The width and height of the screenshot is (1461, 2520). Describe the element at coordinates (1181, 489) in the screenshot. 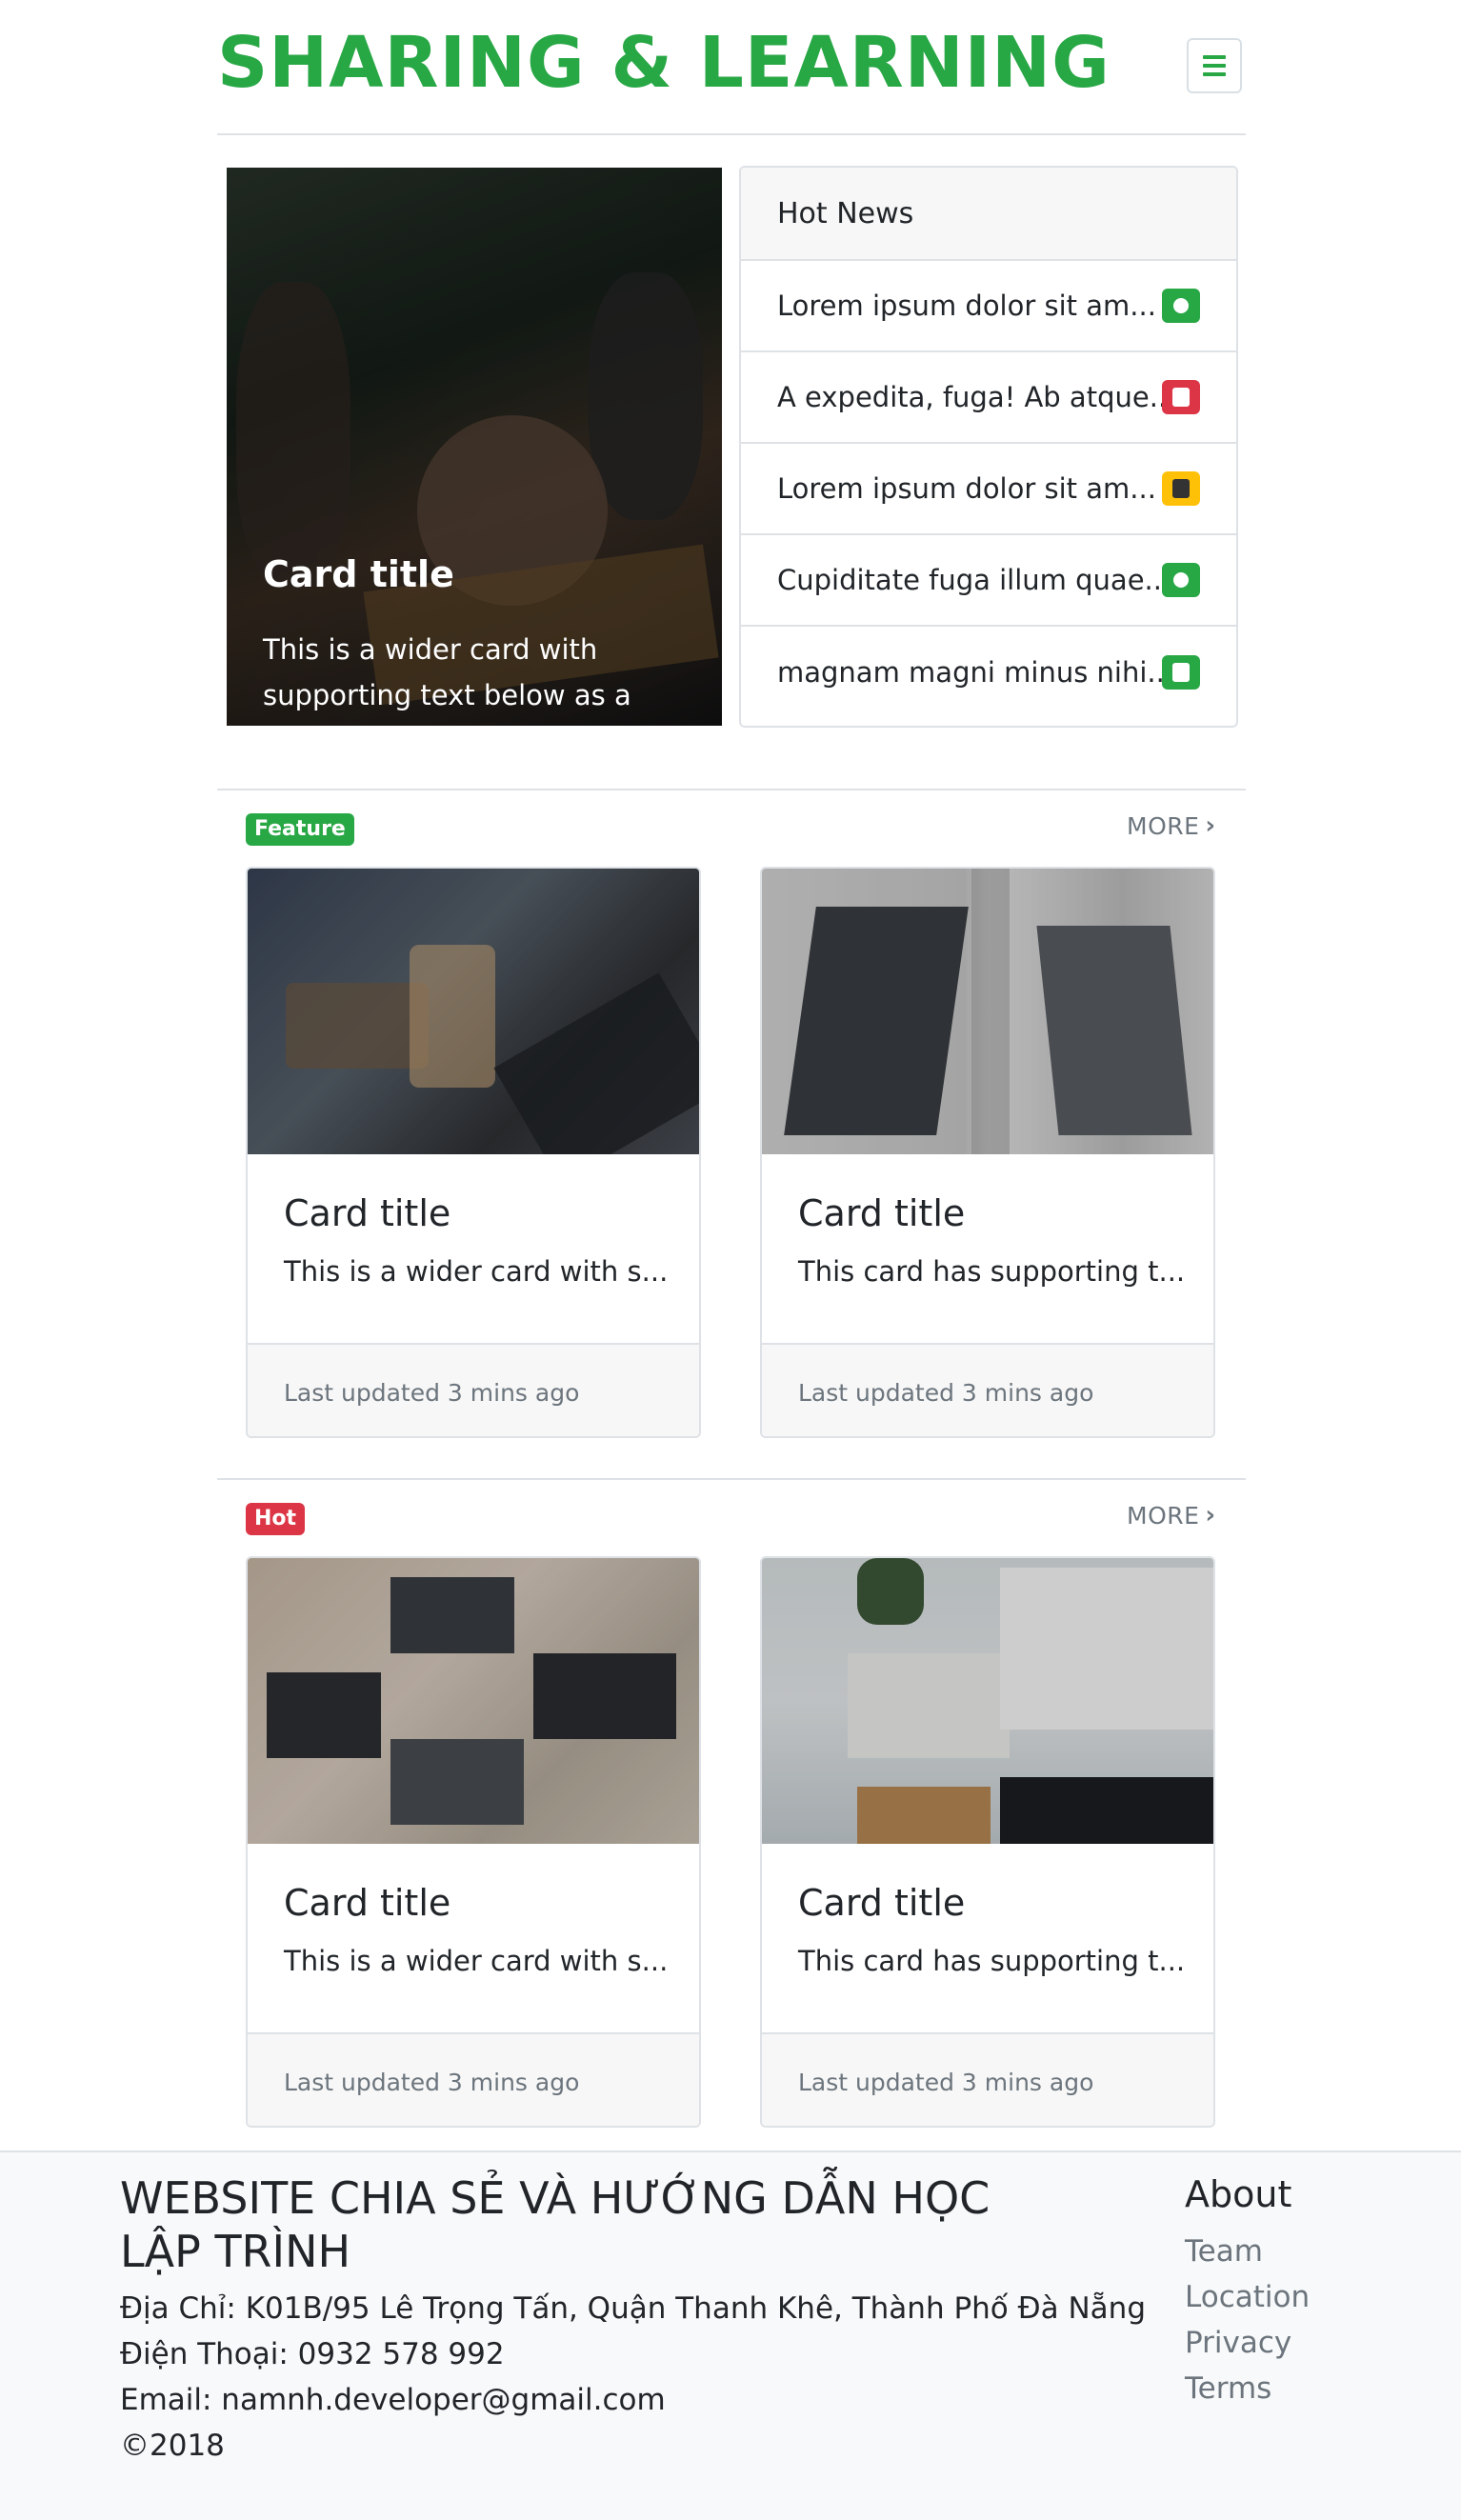

I see `js-icon` at that location.